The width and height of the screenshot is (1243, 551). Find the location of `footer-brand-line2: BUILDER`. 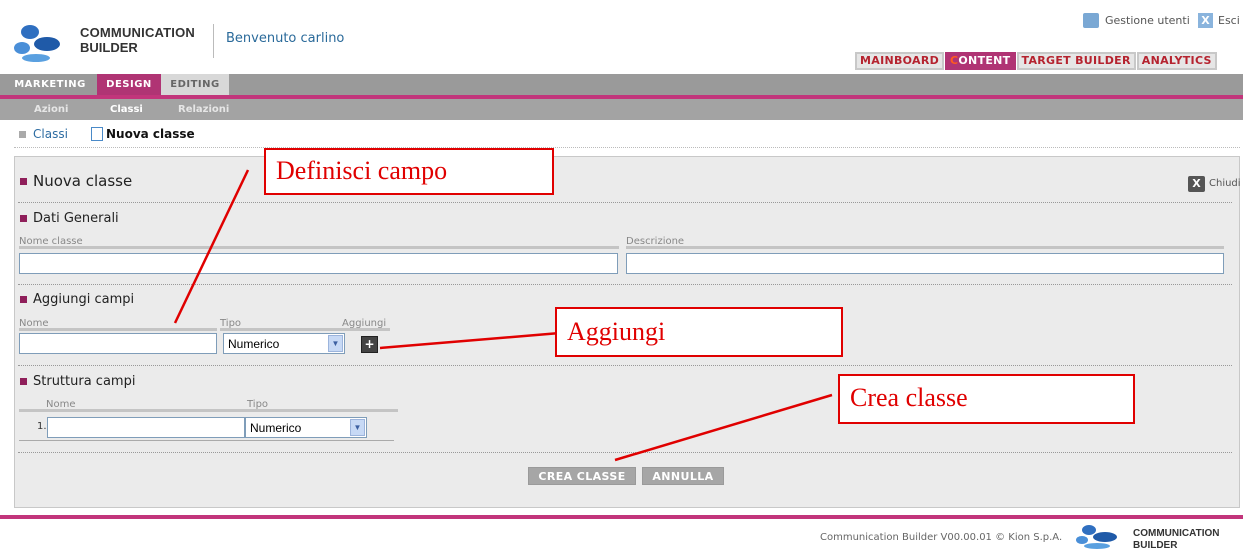

footer-brand-line2: BUILDER is located at coordinates (1155, 545).